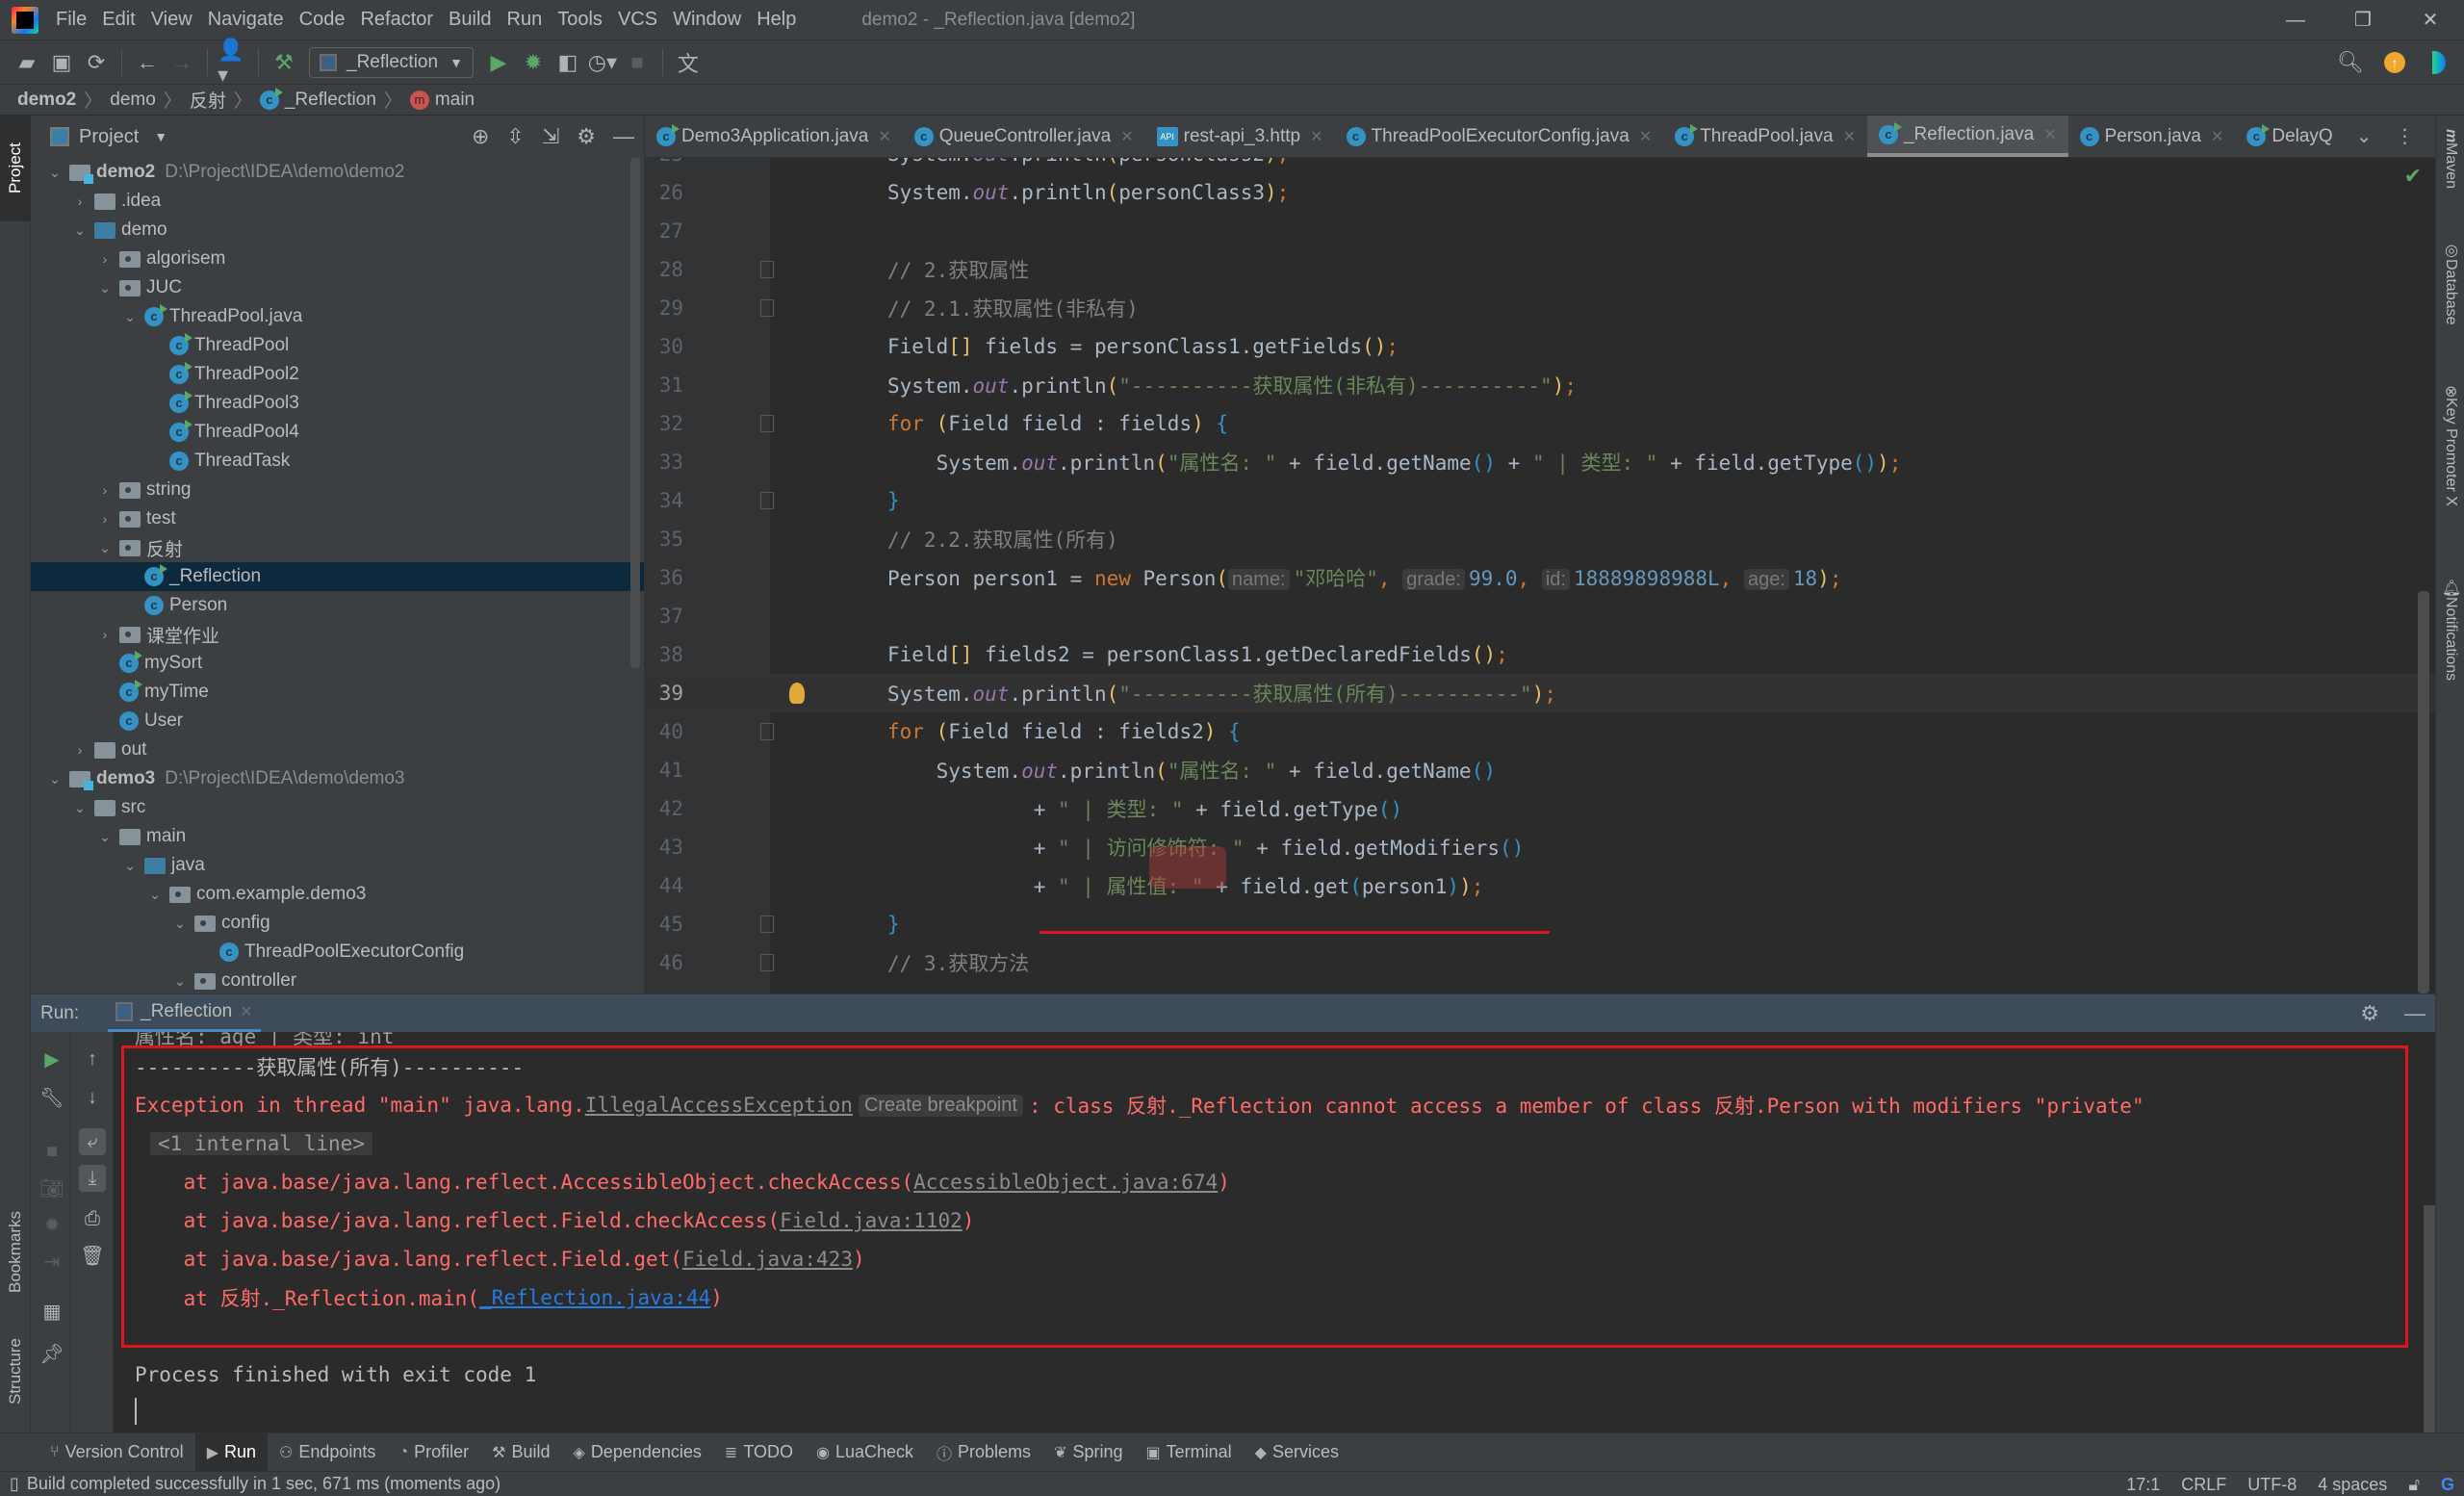 The height and width of the screenshot is (1496, 2464). Describe the element at coordinates (147, 62) in the screenshot. I see `back-icon: ←` at that location.